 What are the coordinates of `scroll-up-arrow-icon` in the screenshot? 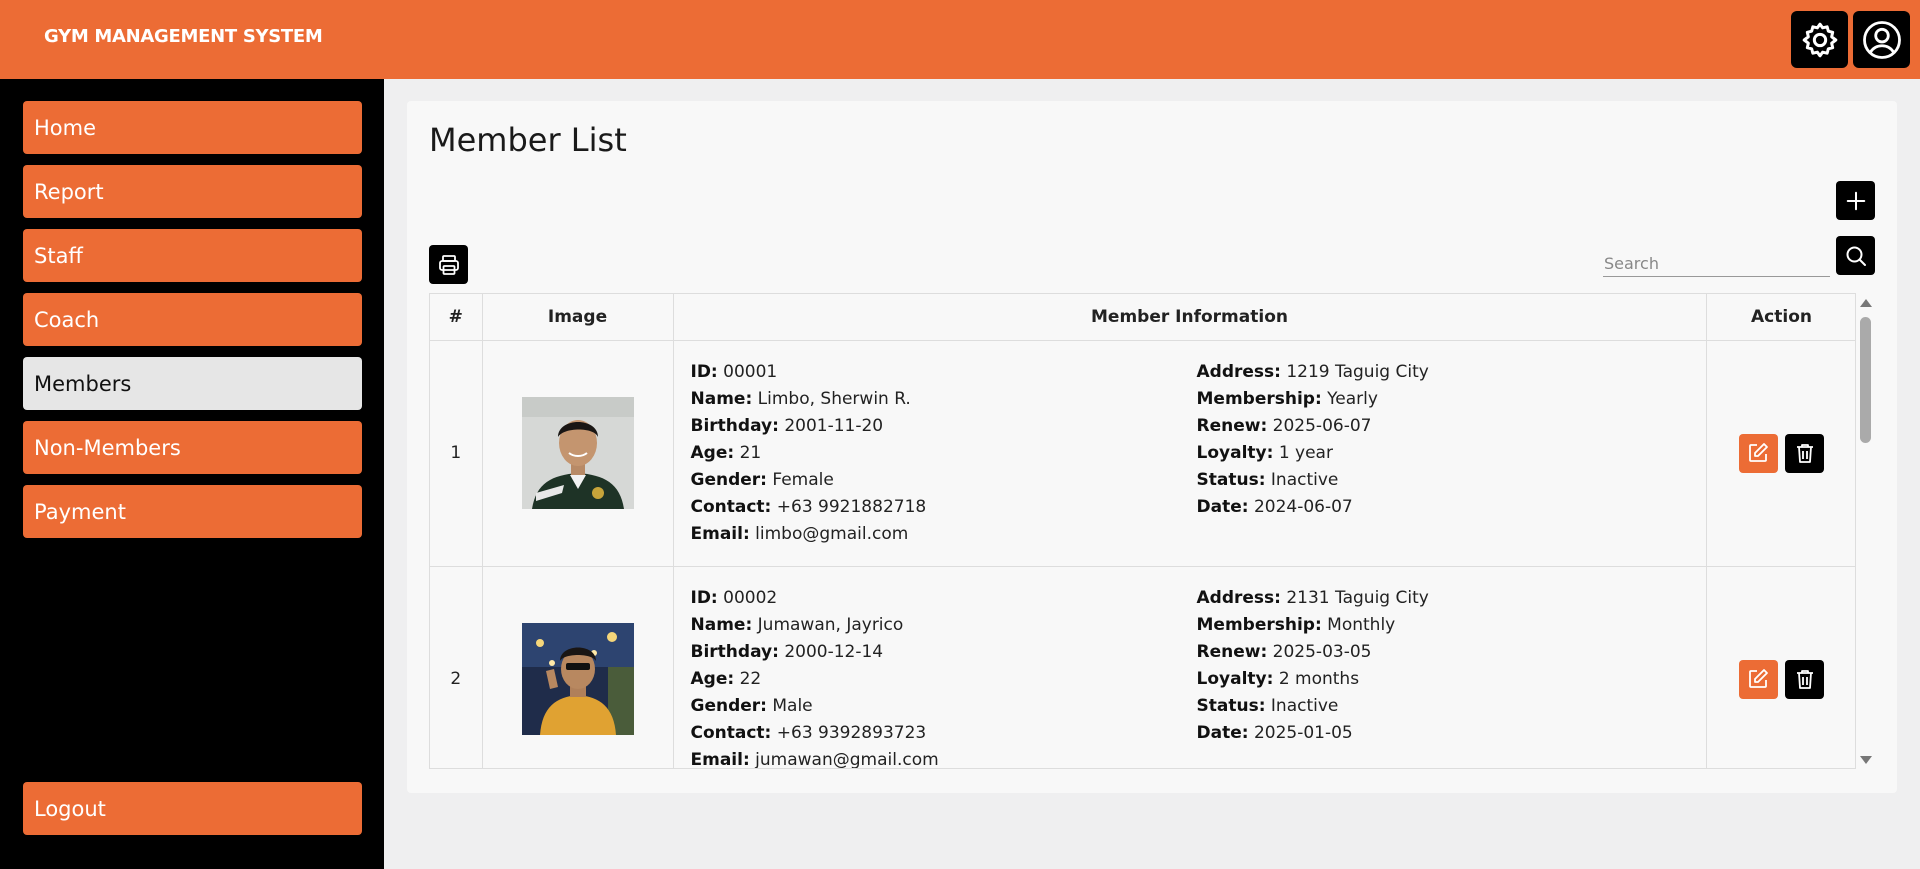 It's located at (1866, 303).